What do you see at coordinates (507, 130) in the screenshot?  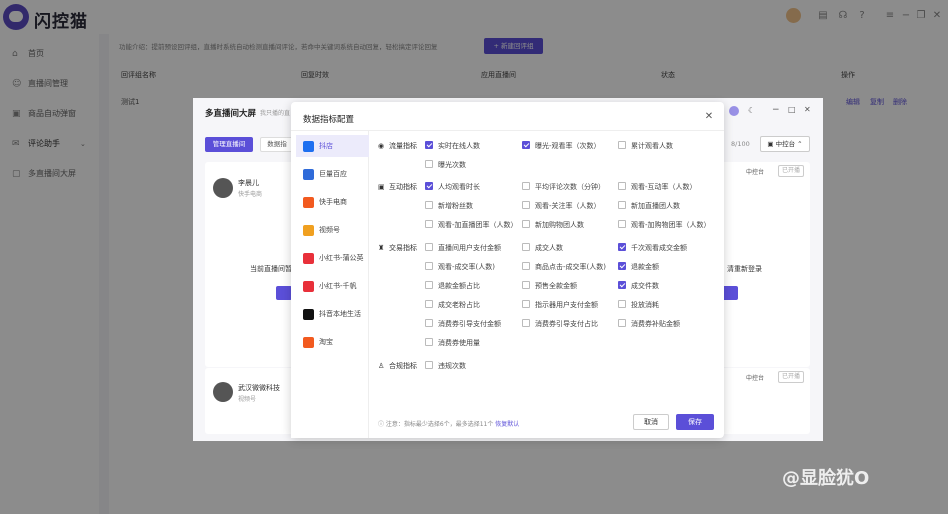 I see `divider` at bounding box center [507, 130].